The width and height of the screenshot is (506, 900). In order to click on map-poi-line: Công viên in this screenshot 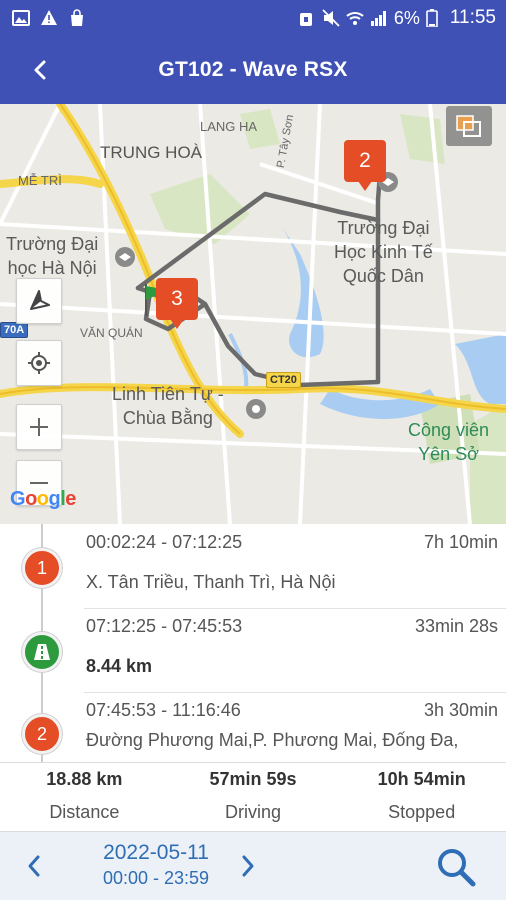, I will do `click(449, 430)`.